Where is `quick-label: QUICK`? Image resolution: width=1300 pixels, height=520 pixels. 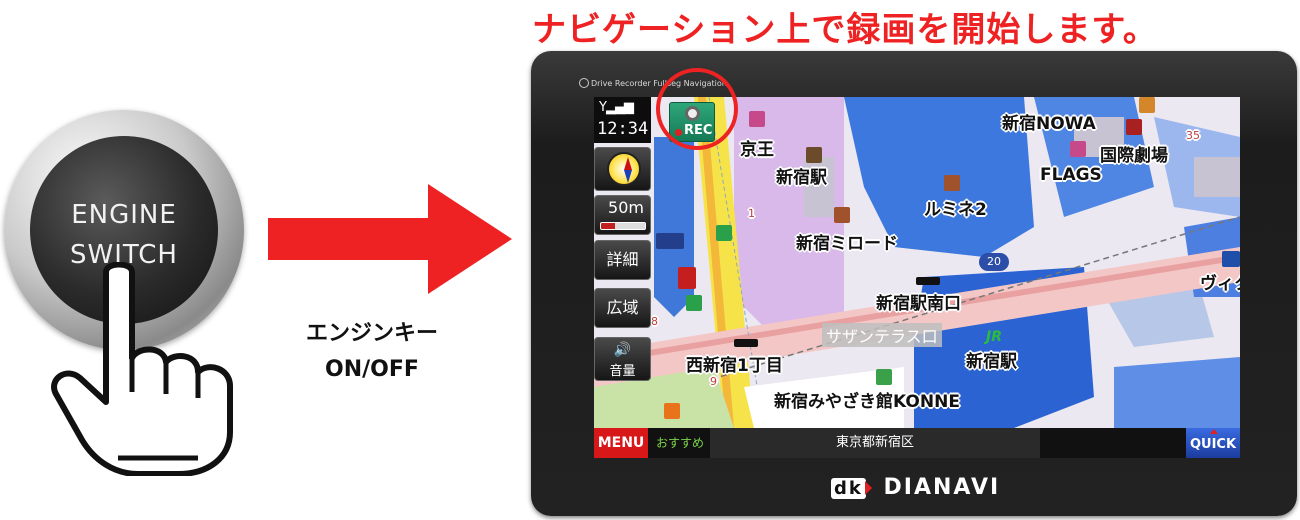 quick-label: QUICK is located at coordinates (1213, 444).